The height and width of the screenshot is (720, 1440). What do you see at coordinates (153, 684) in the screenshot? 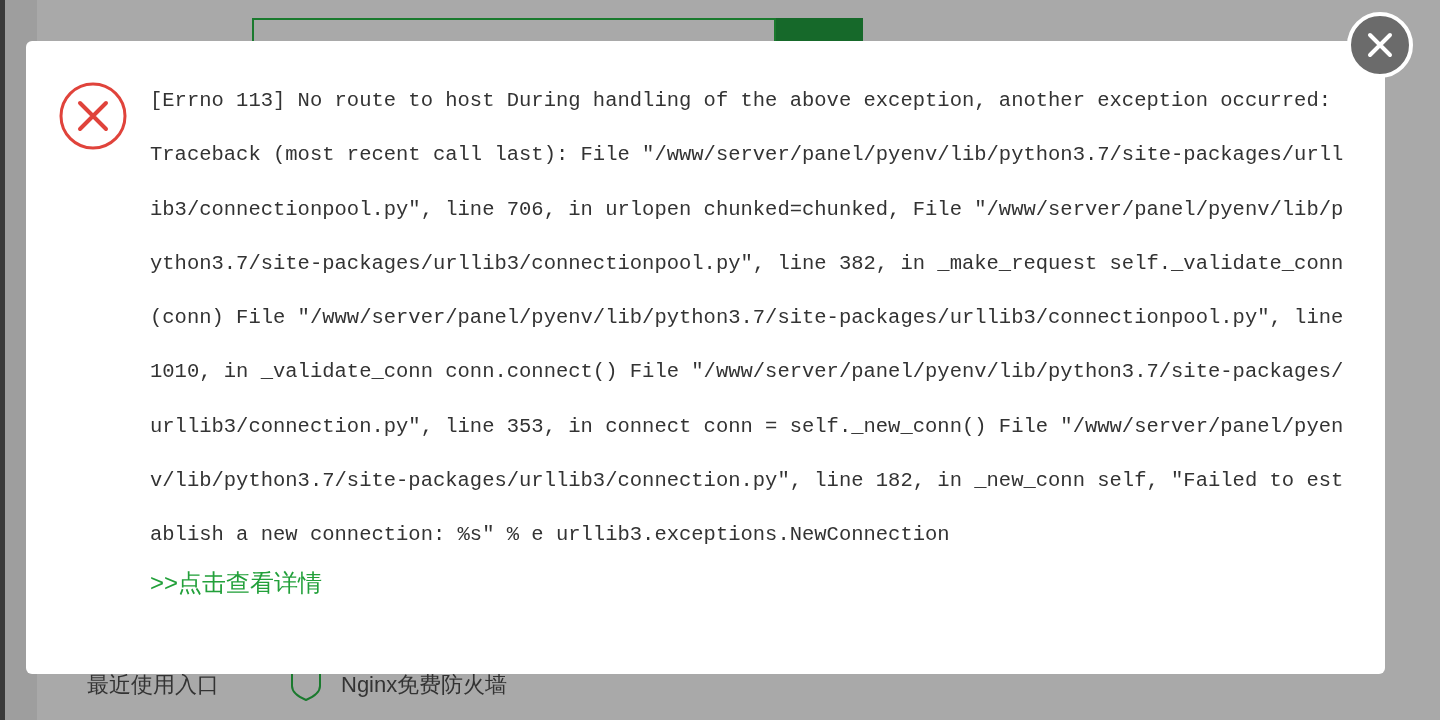
I see `section-label: 最近使用入口` at bounding box center [153, 684].